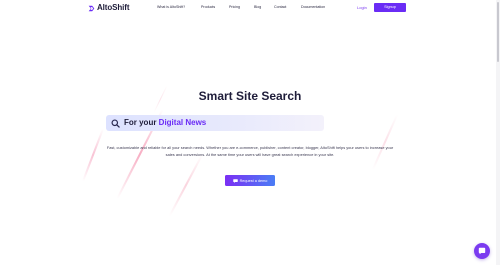 The height and width of the screenshot is (265, 500). Describe the element at coordinates (182, 122) in the screenshot. I see `search-highlight-text: Digital News` at that location.